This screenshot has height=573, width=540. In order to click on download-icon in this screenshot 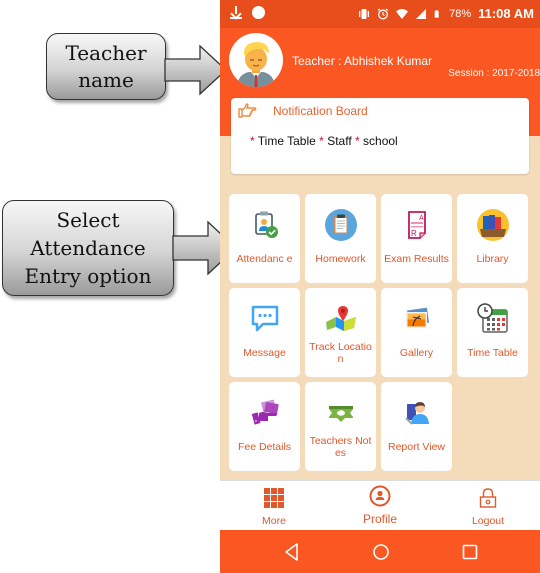, I will do `click(236, 12)`.